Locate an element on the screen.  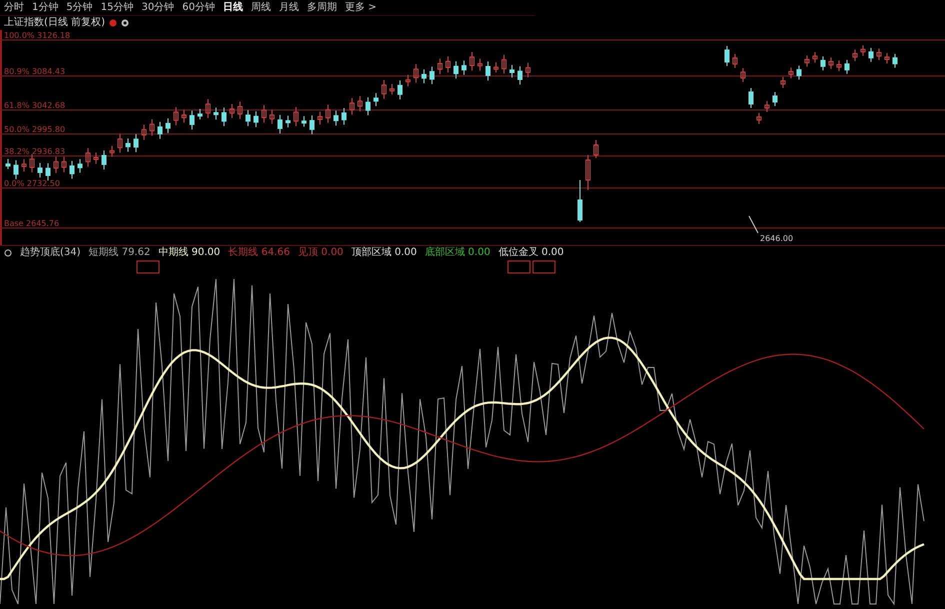
timeframe-tab: 日线 is located at coordinates (232, 7).